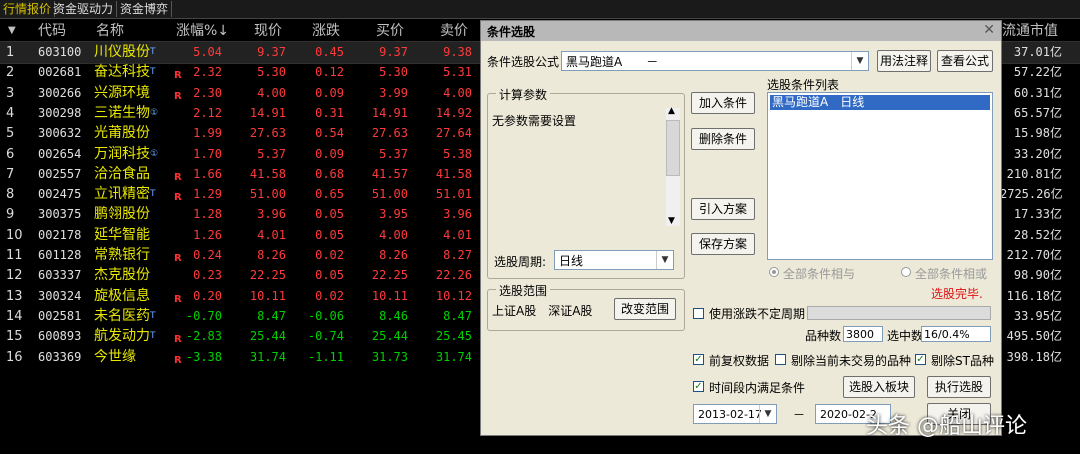 This screenshot has height=454, width=1080. What do you see at coordinates (271, 92) in the screenshot?
I see `current-price: 4.00` at bounding box center [271, 92].